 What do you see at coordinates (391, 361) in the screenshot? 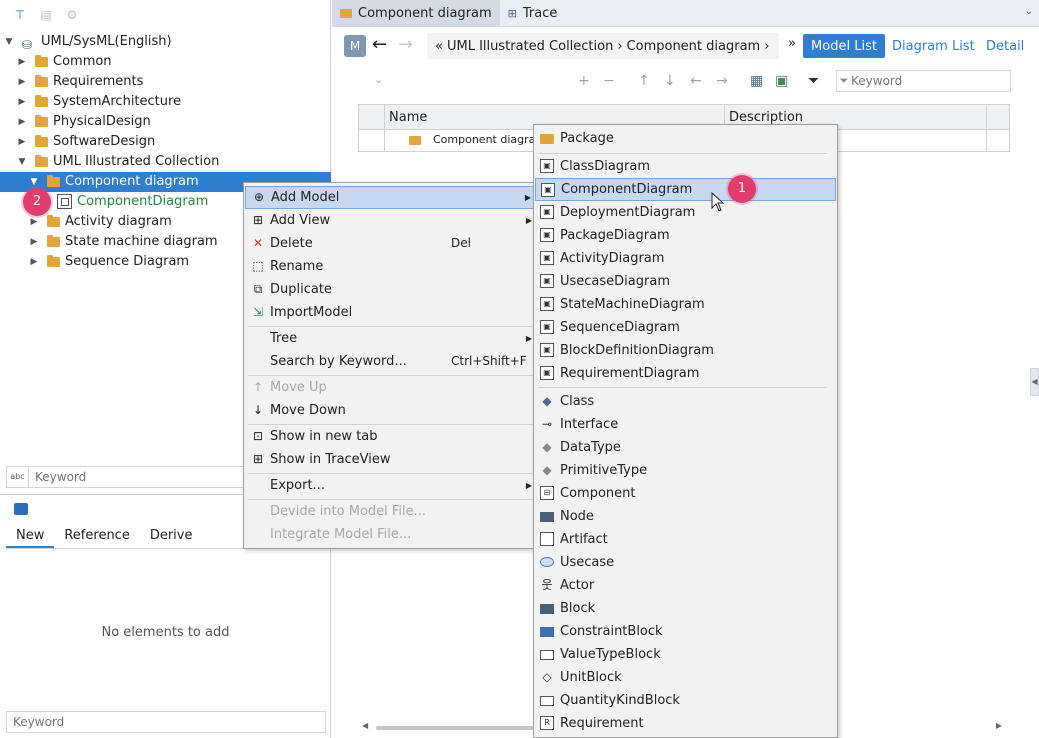
I see `menu-item-search-keyword: Search by Keyword... Ctrl+Shift+F` at bounding box center [391, 361].